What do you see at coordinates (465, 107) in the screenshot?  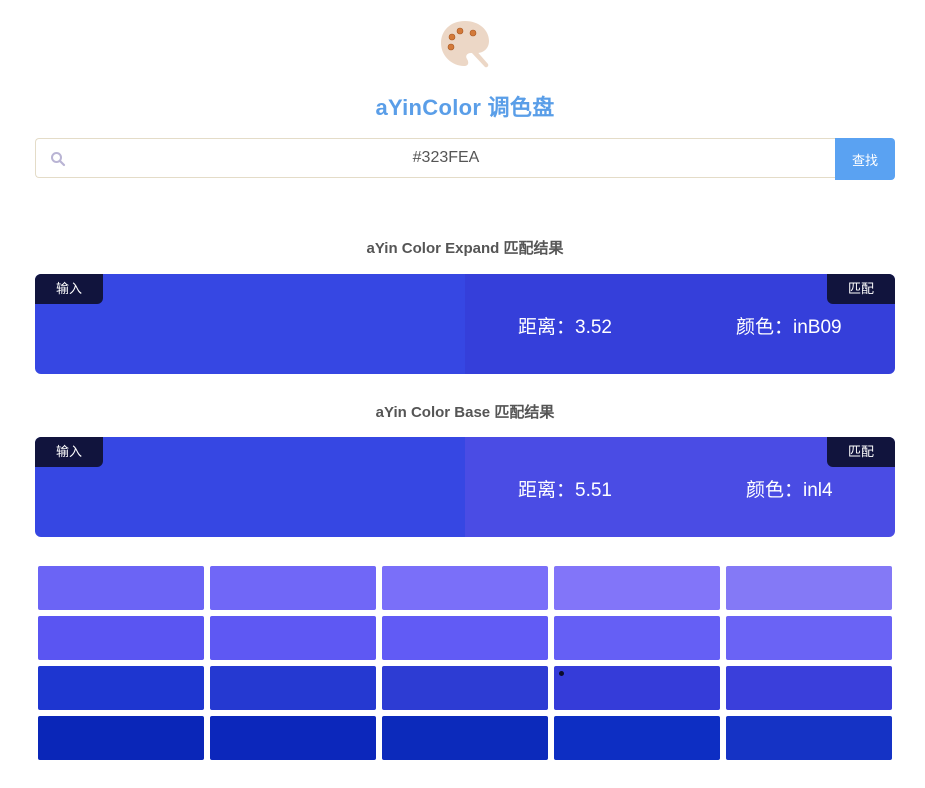 I see `page-title: aYinColor 调色盘` at bounding box center [465, 107].